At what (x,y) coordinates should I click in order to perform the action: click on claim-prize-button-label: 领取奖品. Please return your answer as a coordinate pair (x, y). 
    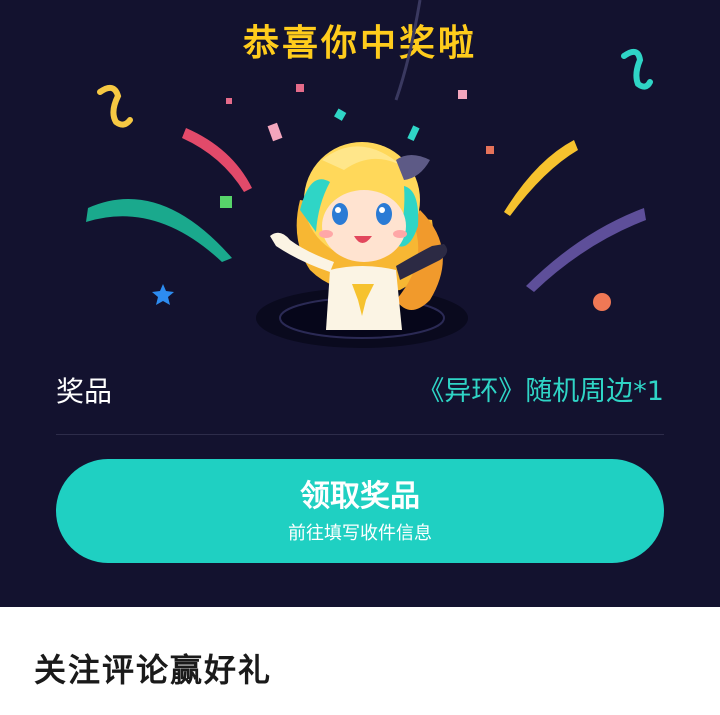
    Looking at the image, I should click on (360, 496).